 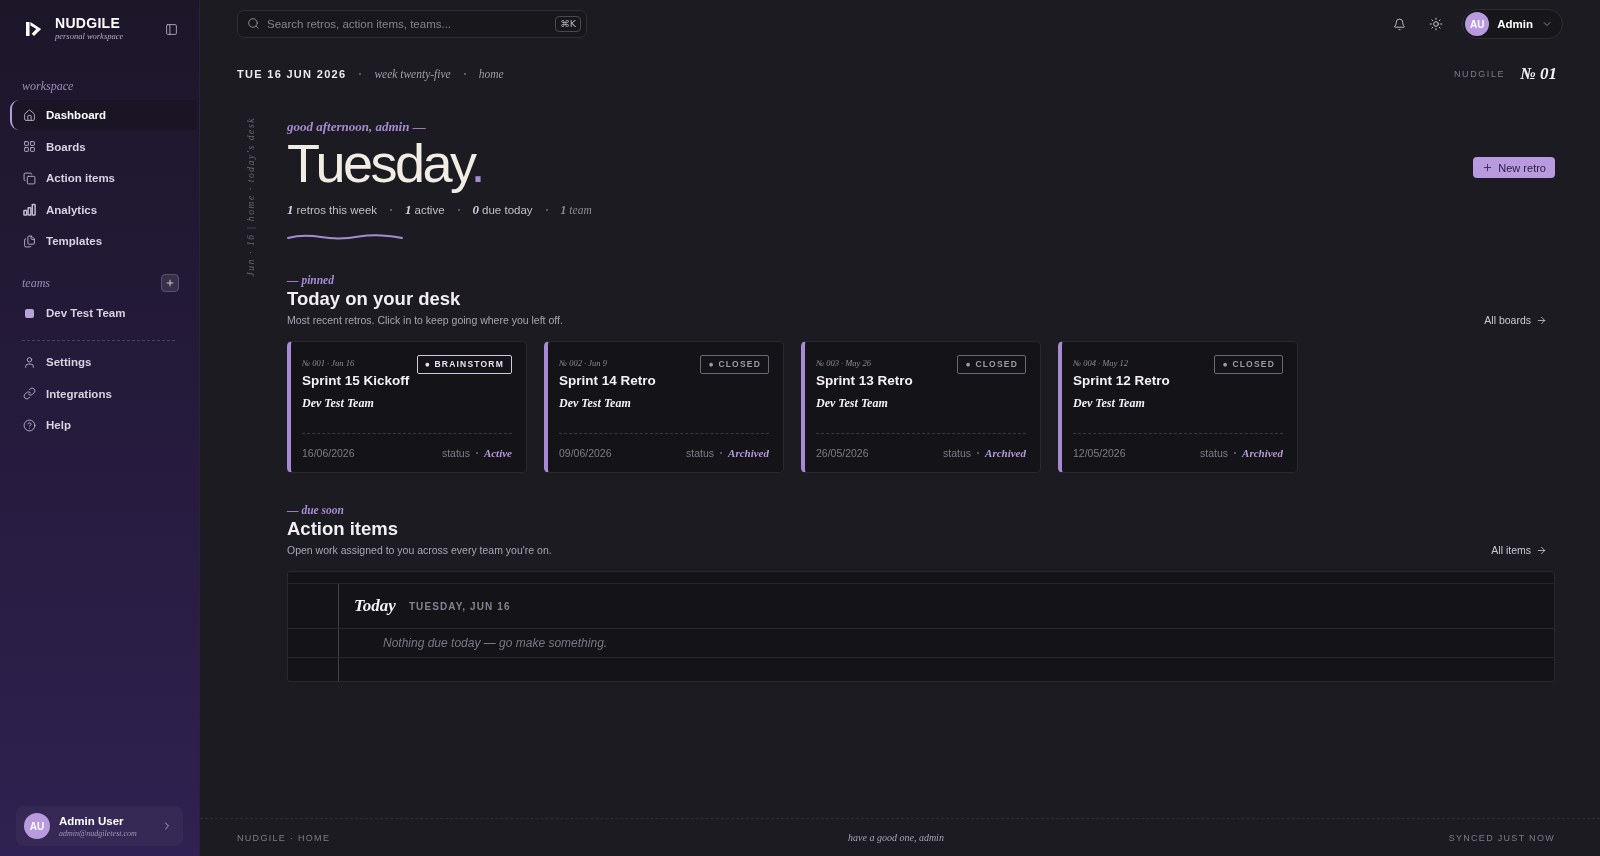 I want to click on sun-icon, so click(x=1436, y=24).